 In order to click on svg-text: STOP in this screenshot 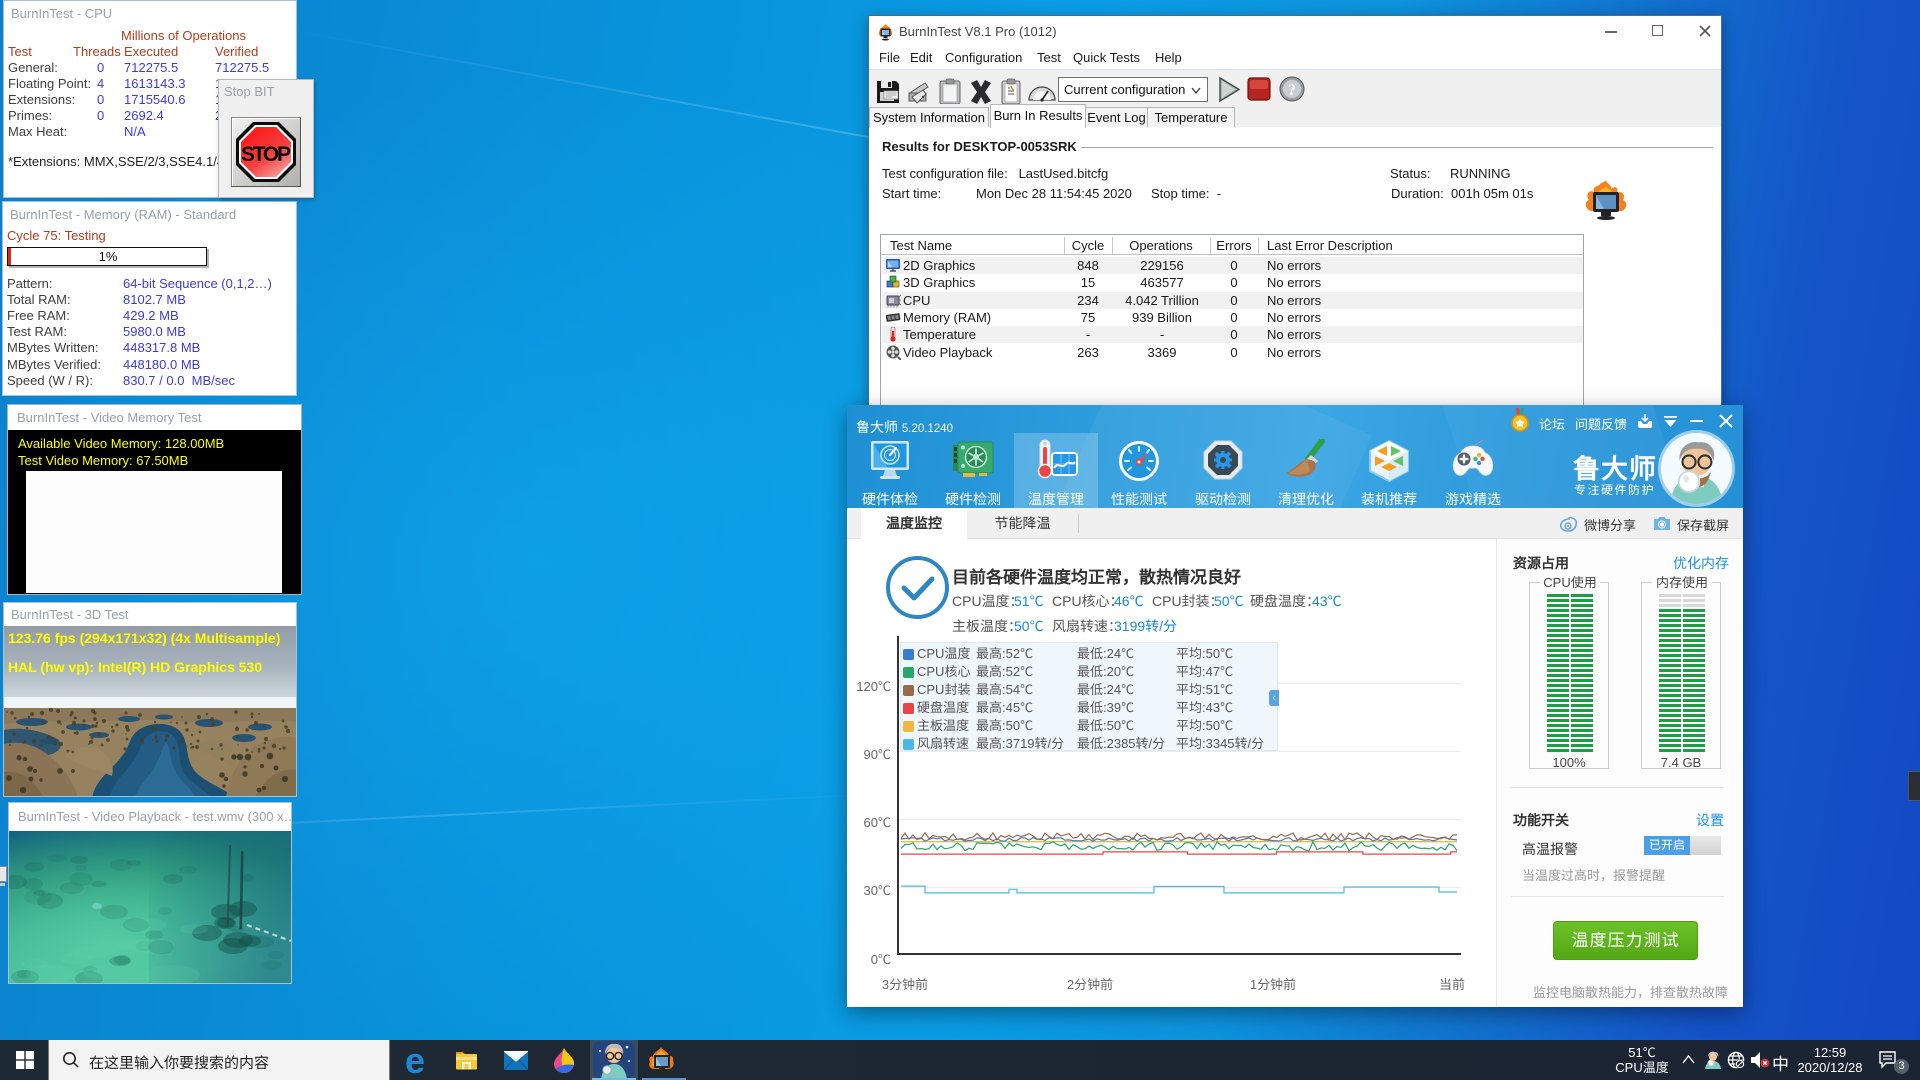, I will do `click(266, 154)`.